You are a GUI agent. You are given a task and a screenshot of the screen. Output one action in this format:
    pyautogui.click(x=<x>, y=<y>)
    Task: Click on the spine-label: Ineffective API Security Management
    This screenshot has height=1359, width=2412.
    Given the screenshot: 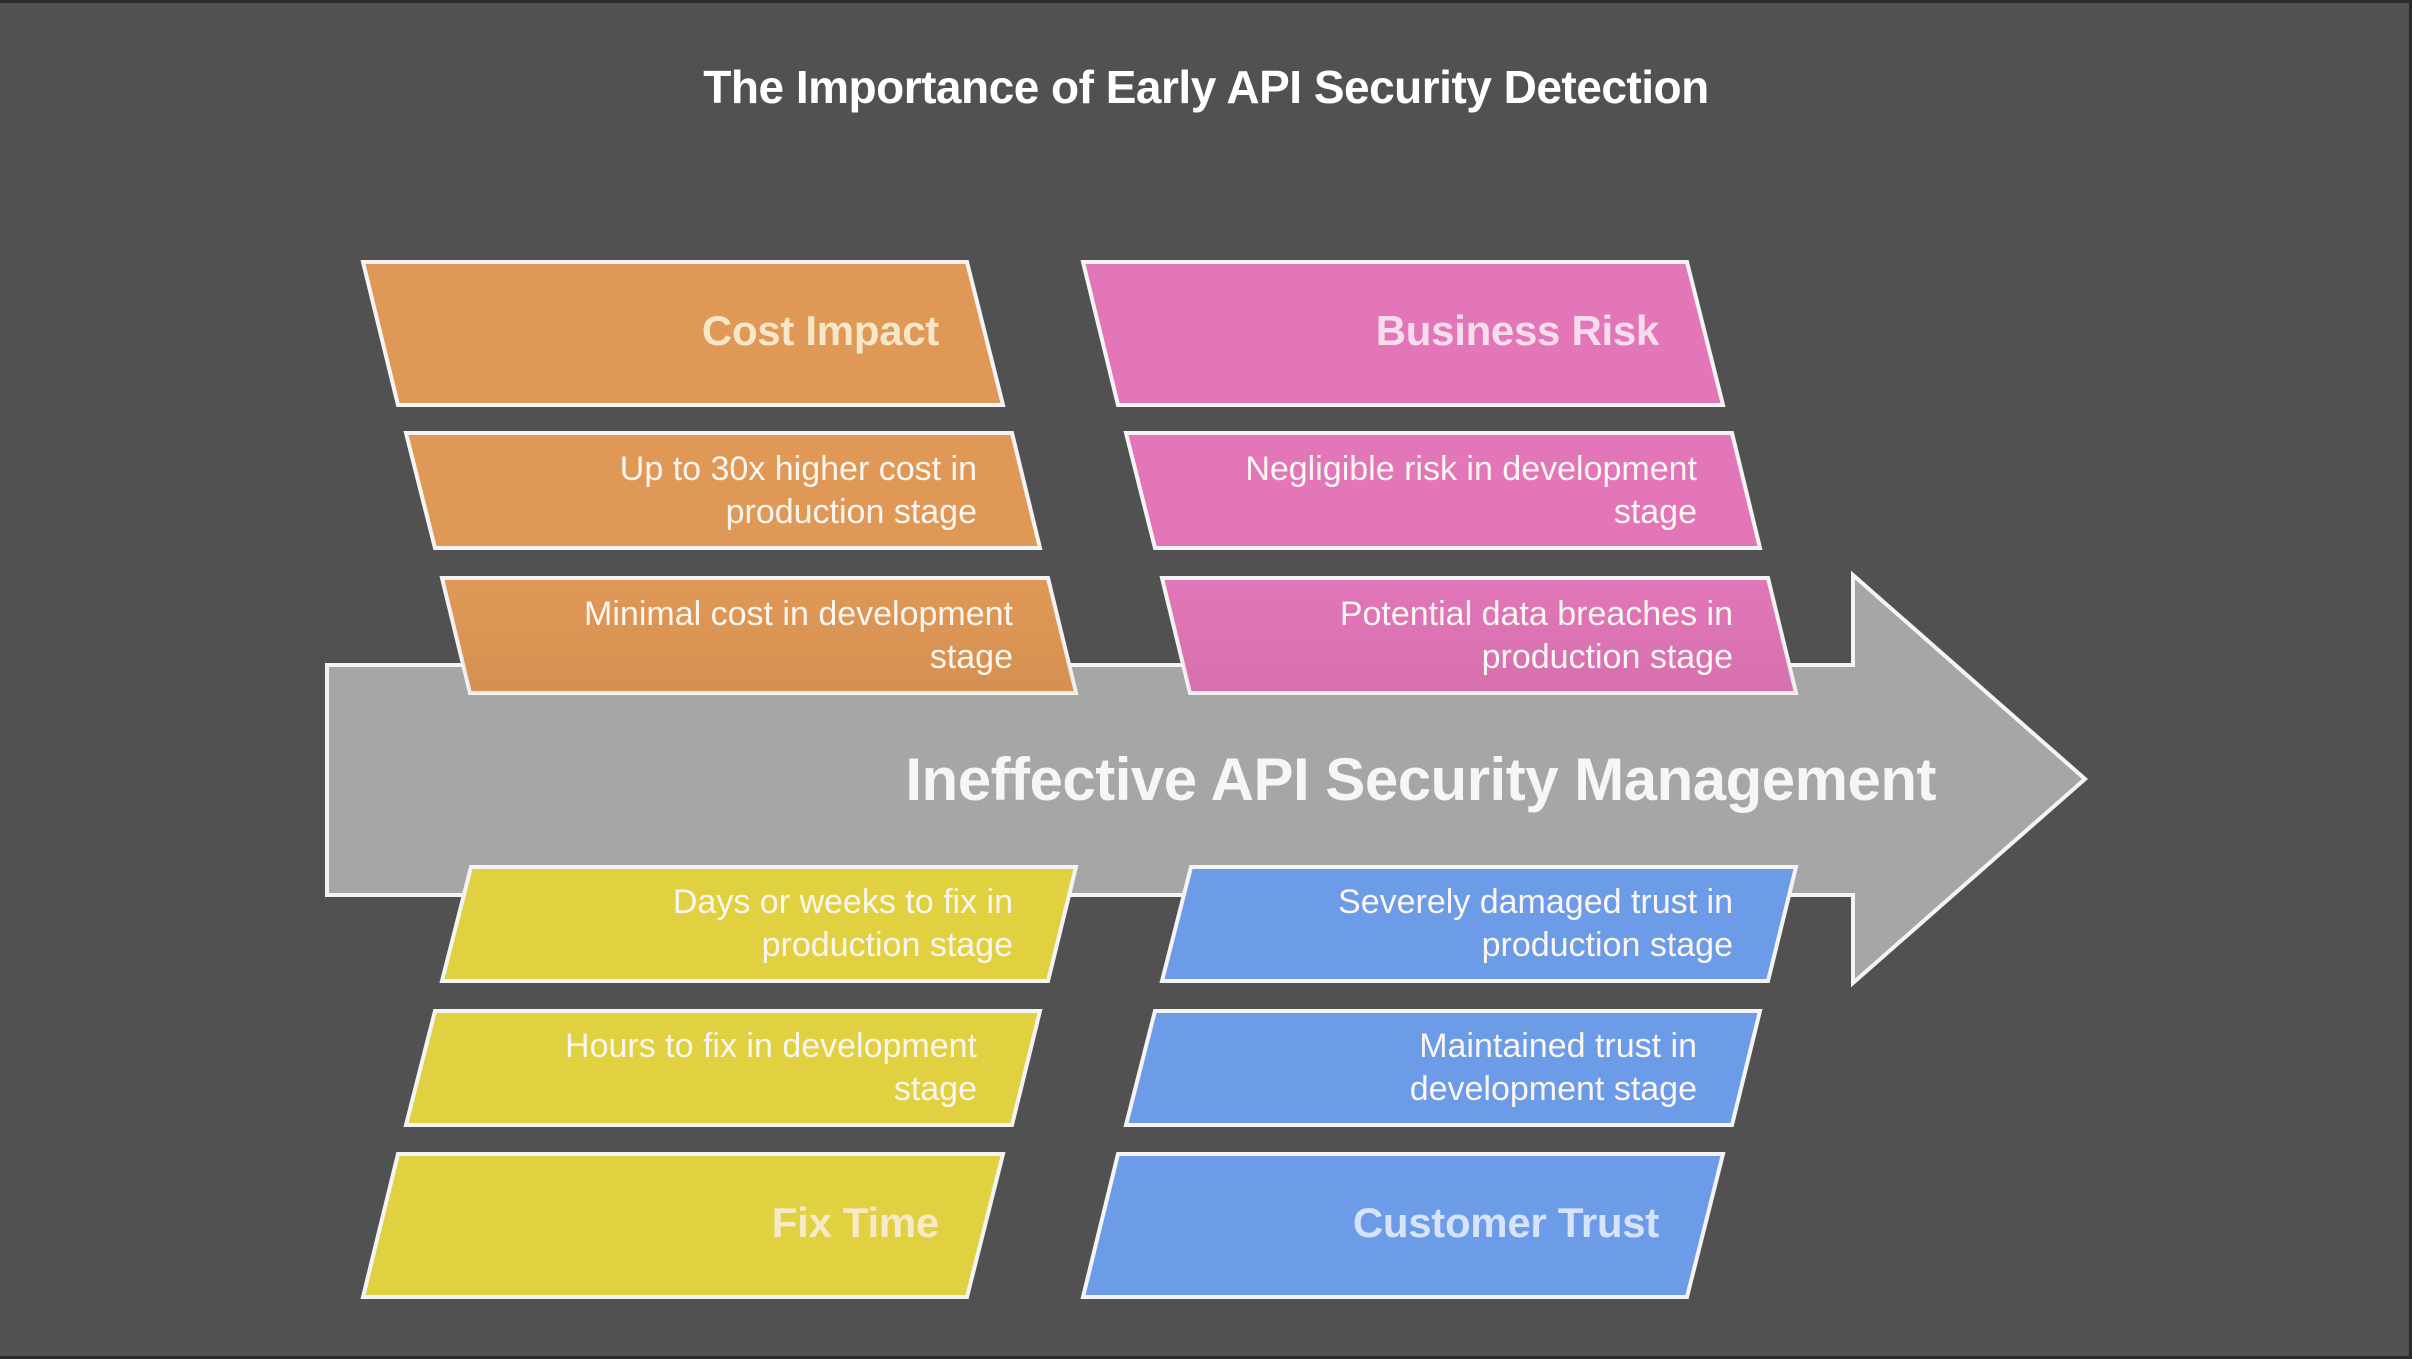 What is the action you would take?
    pyautogui.click(x=1420, y=779)
    